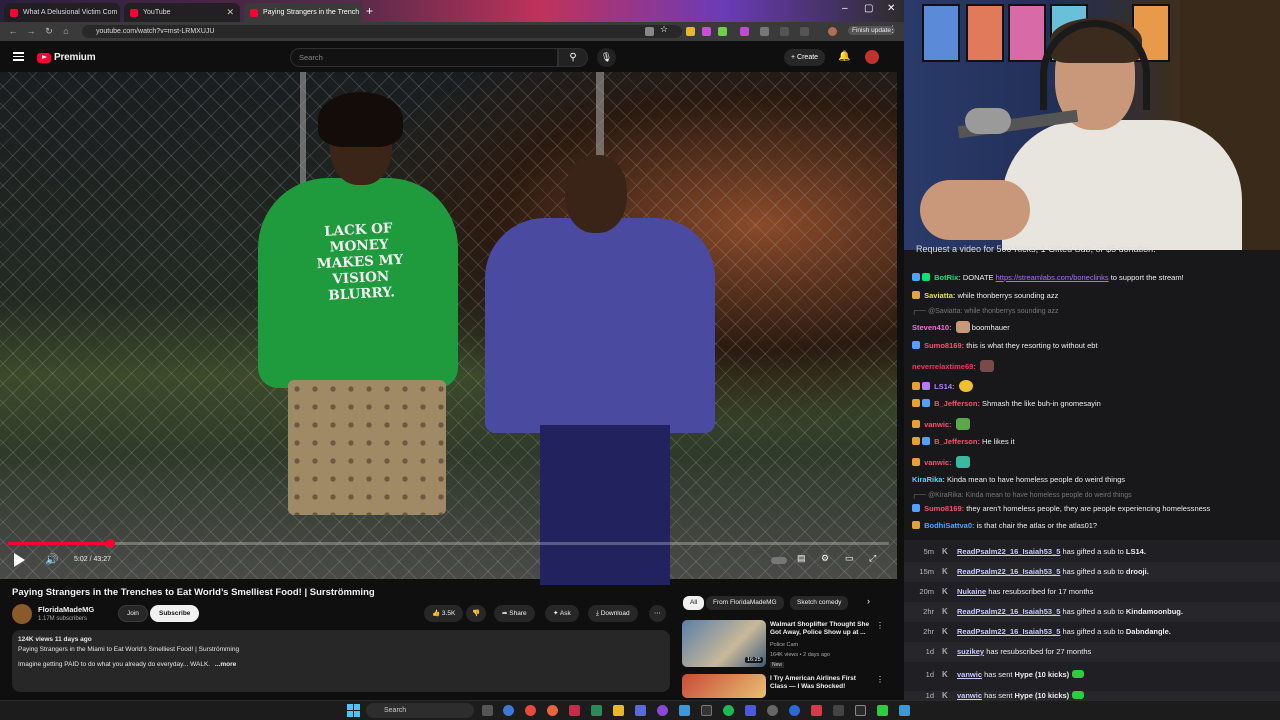  I want to click on video-progress-bar, so click(448, 543).